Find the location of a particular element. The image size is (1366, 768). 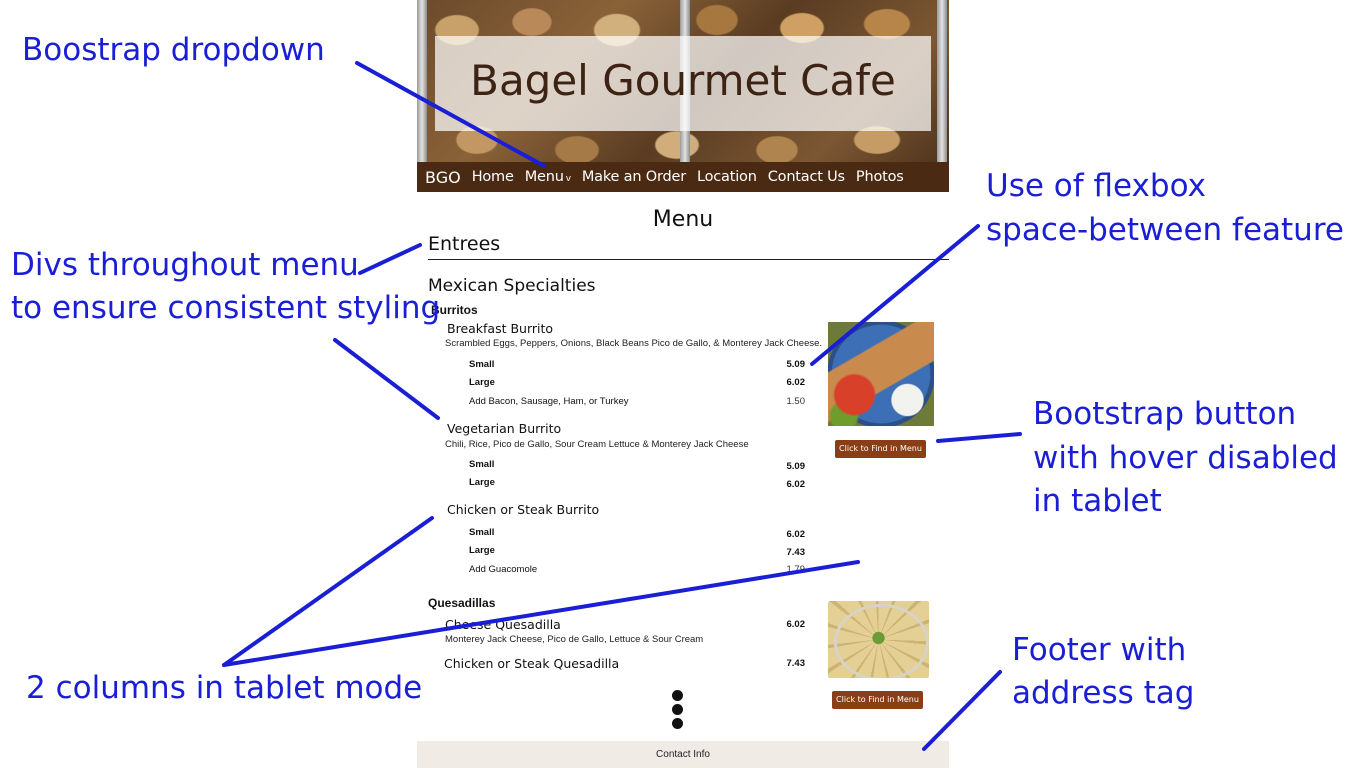

annotation-divs-line2: to ensure consistent styling is located at coordinates (226, 308).